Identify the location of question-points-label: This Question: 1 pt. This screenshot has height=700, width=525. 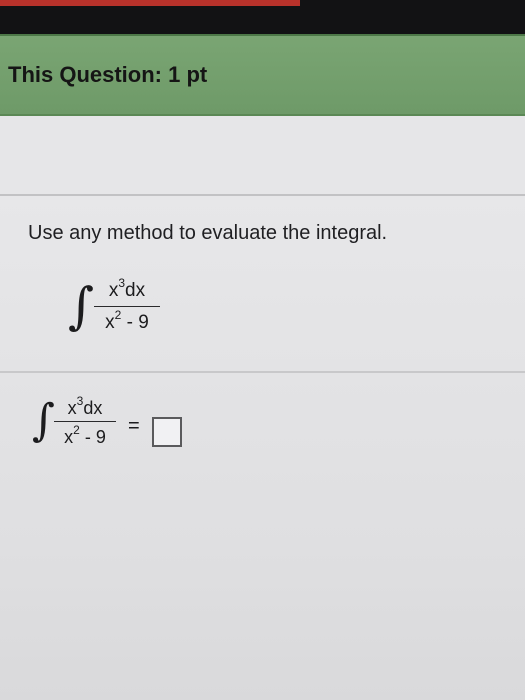
(108, 74).